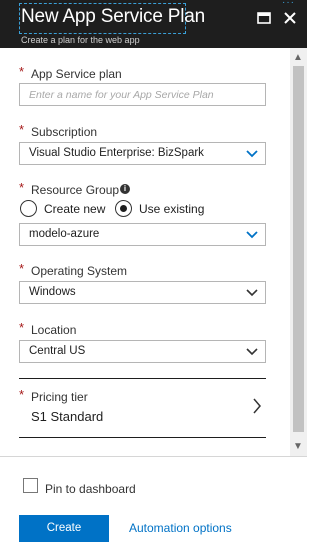 The image size is (320, 542). What do you see at coordinates (28, 208) in the screenshot?
I see `create-new-radio` at bounding box center [28, 208].